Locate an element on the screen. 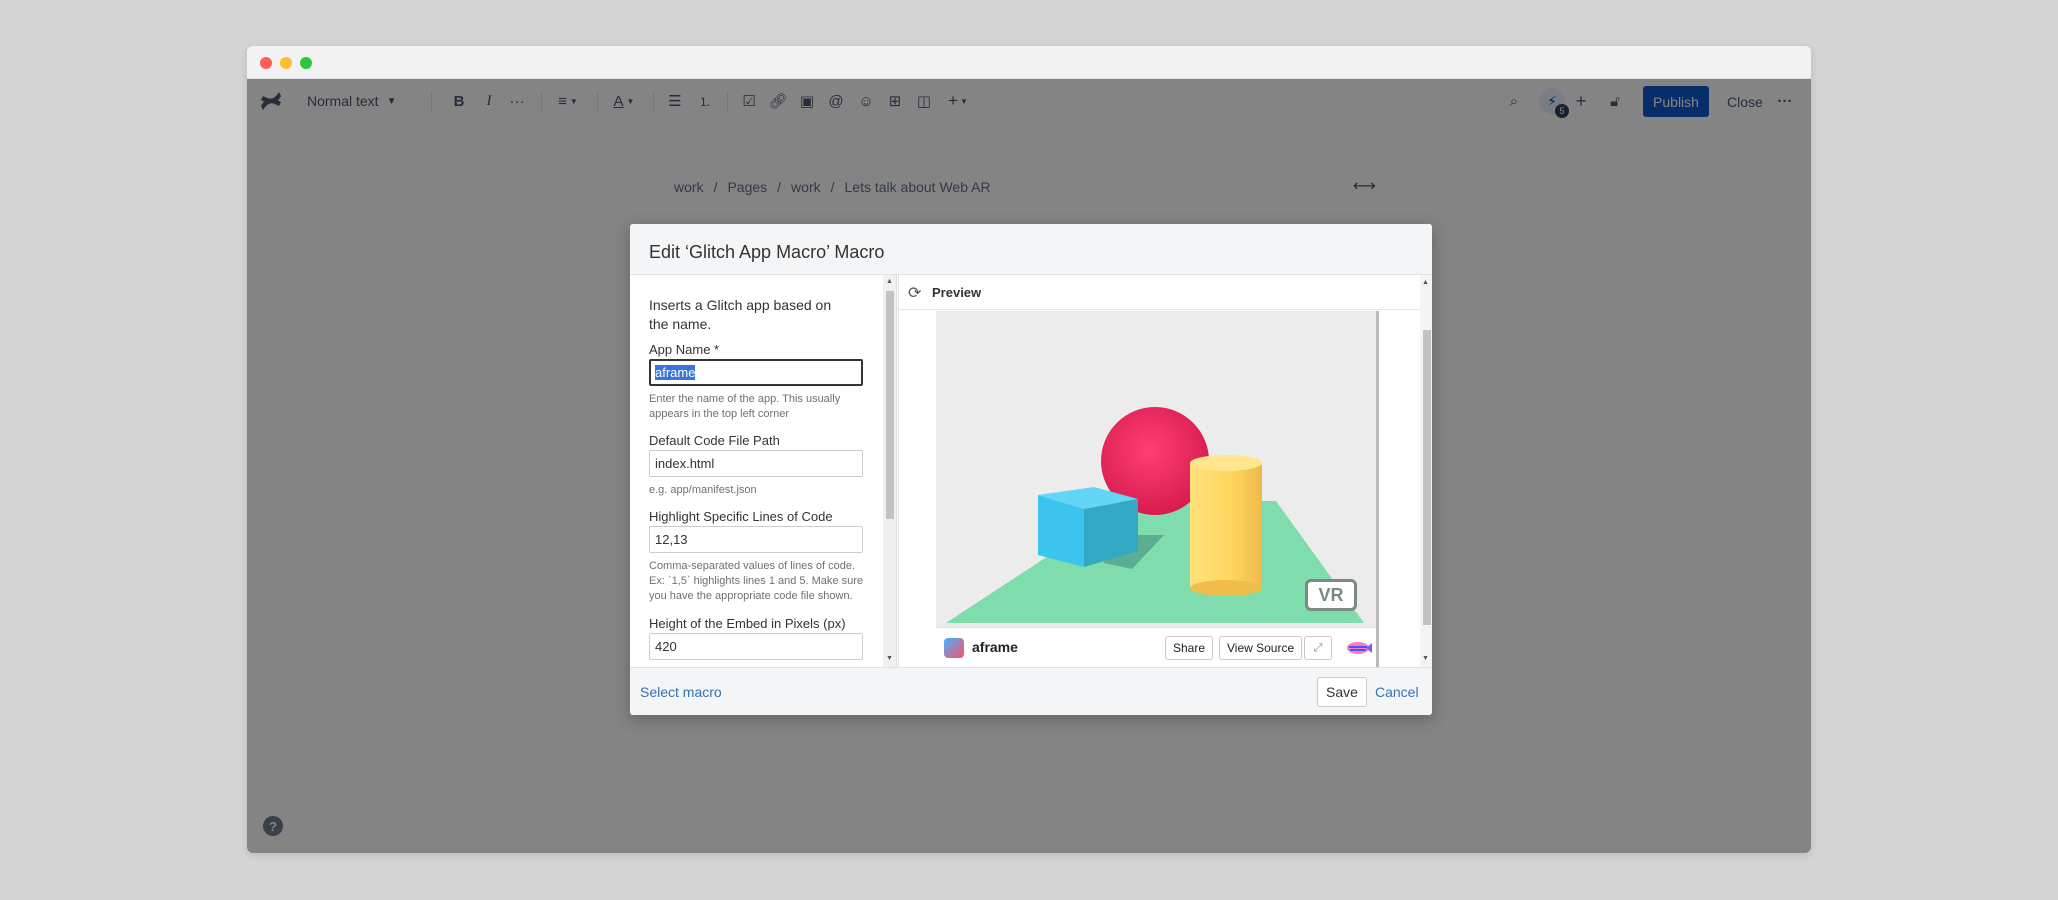 This screenshot has width=2058, height=900. code-path-label: Default Code File Path is located at coordinates (714, 440).